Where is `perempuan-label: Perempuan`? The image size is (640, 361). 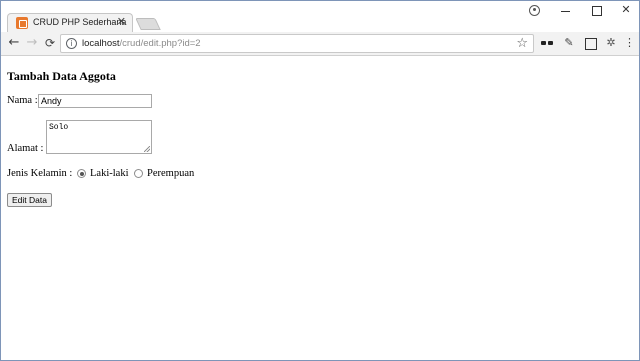 perempuan-label: Perempuan is located at coordinates (170, 173).